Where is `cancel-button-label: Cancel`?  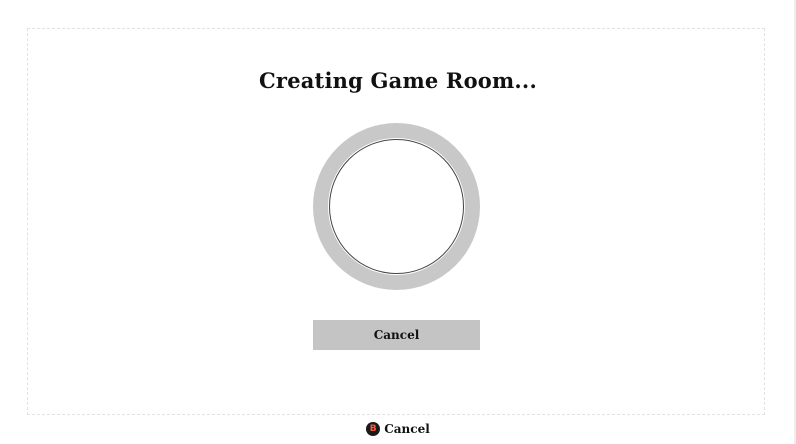 cancel-button-label: Cancel is located at coordinates (396, 335).